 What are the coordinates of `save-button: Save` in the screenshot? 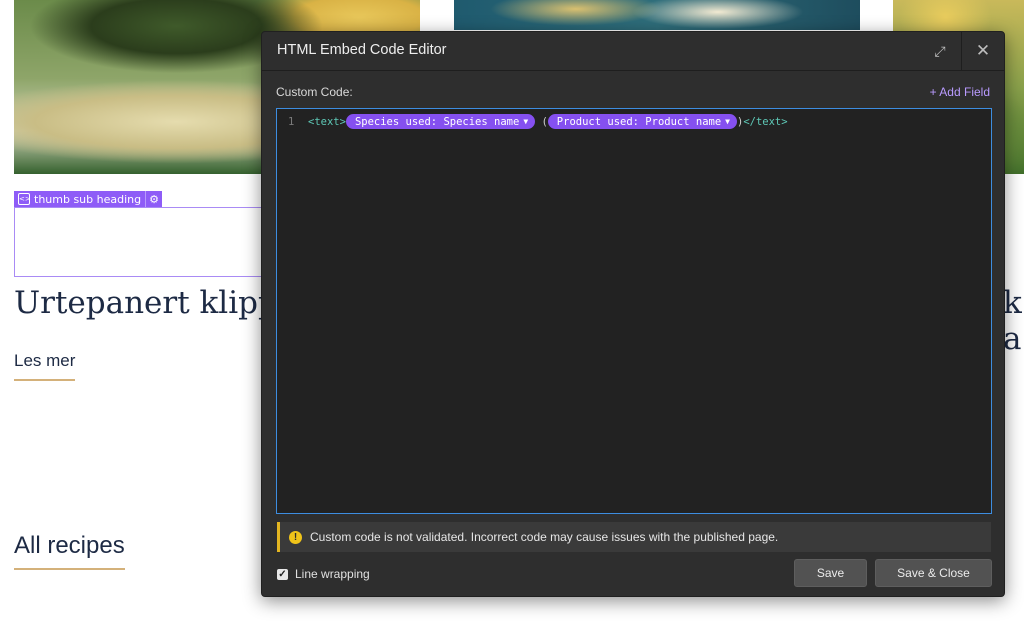 It's located at (830, 573).